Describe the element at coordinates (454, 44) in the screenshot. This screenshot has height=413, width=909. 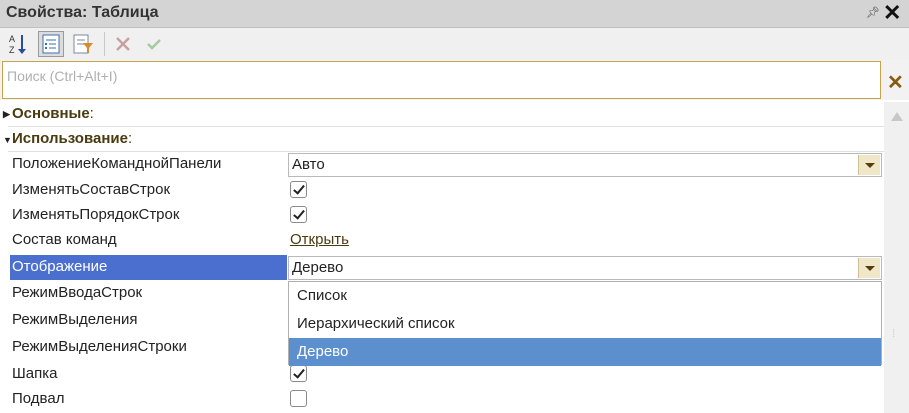
I see `toolbar: A Z` at that location.